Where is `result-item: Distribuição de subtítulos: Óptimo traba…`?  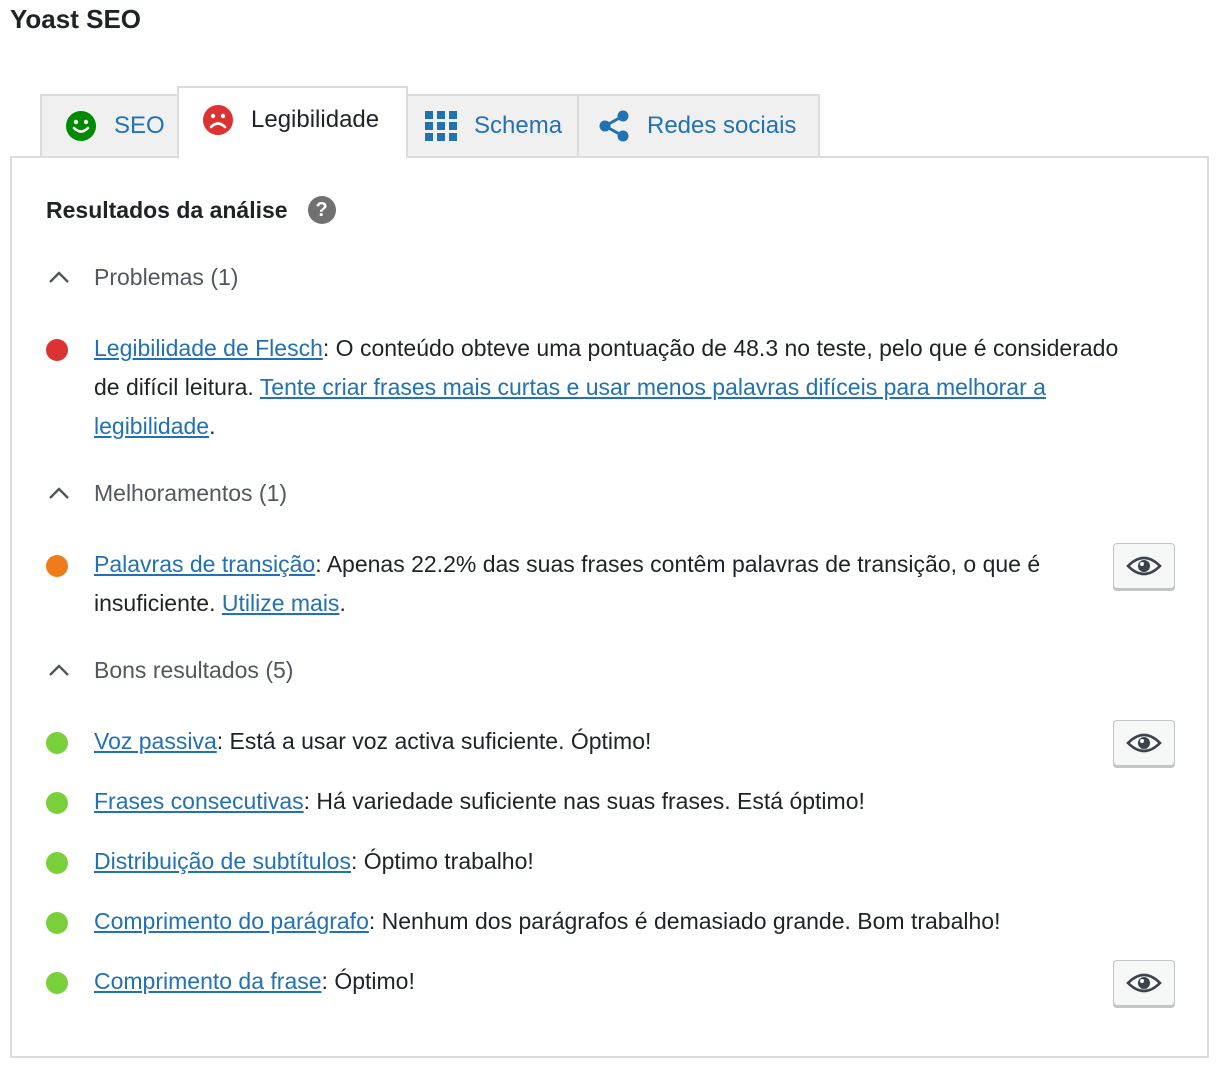 result-item: Distribuição de subtítulos: Óptimo traba… is located at coordinates (586, 861).